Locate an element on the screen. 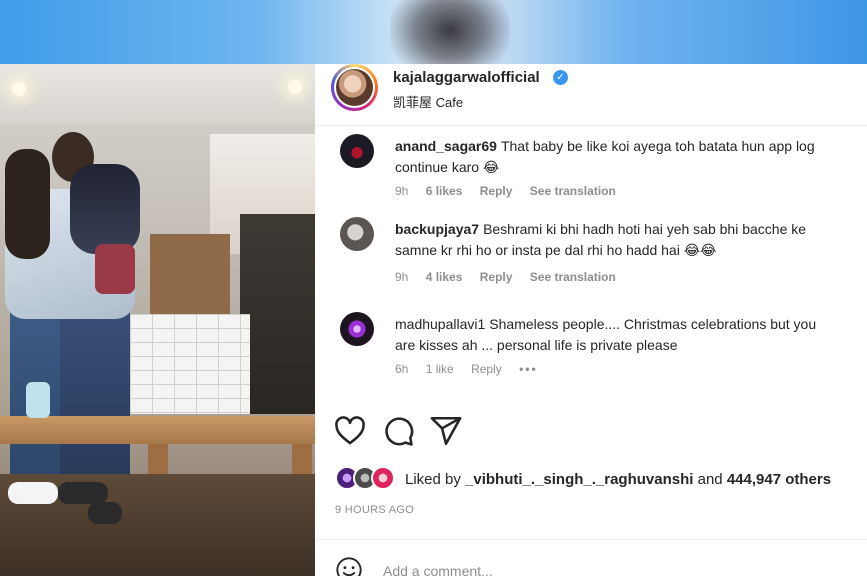 This screenshot has width=867, height=576. add-comment-input is located at coordinates (583, 567).